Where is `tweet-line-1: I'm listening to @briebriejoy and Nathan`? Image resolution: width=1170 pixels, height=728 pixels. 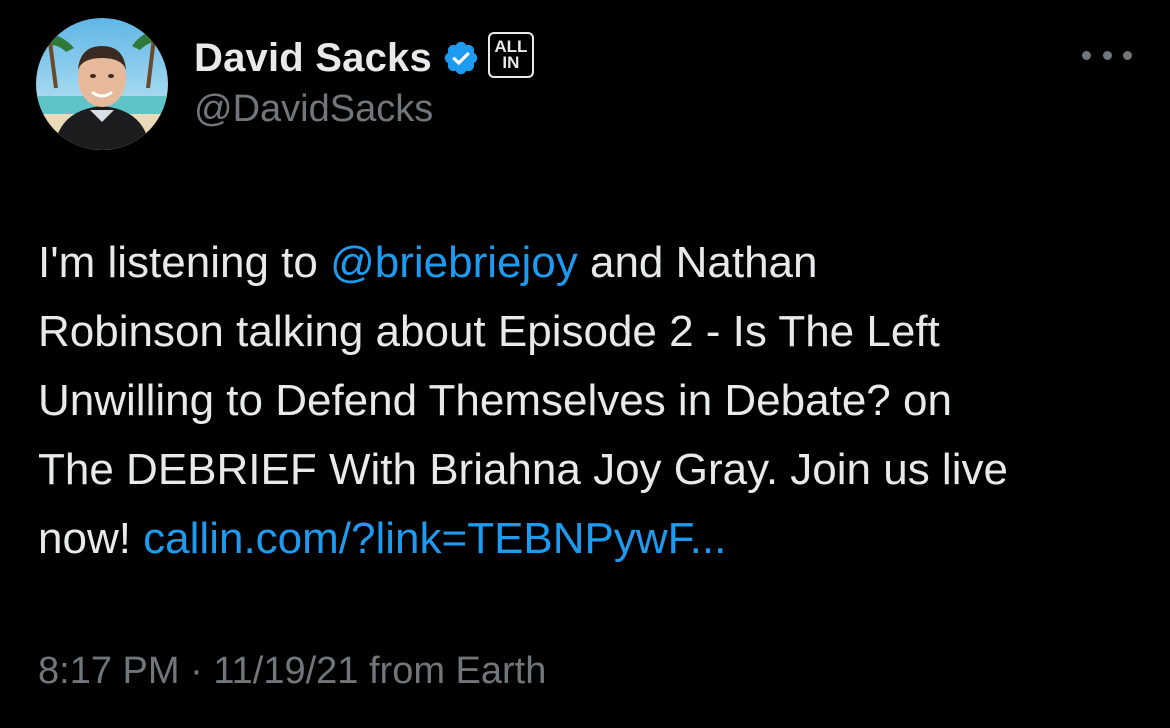 tweet-line-1: I'm listening to @briebriejoy and Nathan is located at coordinates (588, 262).